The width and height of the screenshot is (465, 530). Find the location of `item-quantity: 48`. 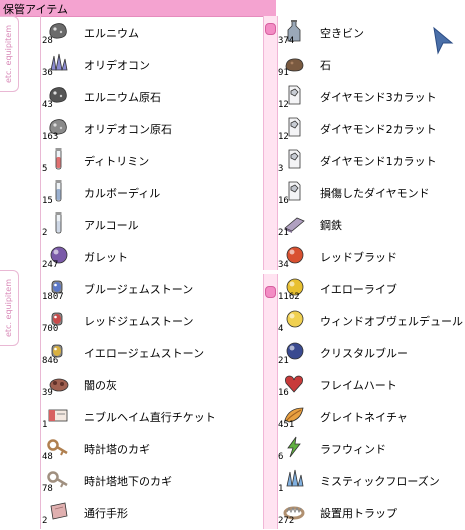

item-quantity: 48 is located at coordinates (47, 457).